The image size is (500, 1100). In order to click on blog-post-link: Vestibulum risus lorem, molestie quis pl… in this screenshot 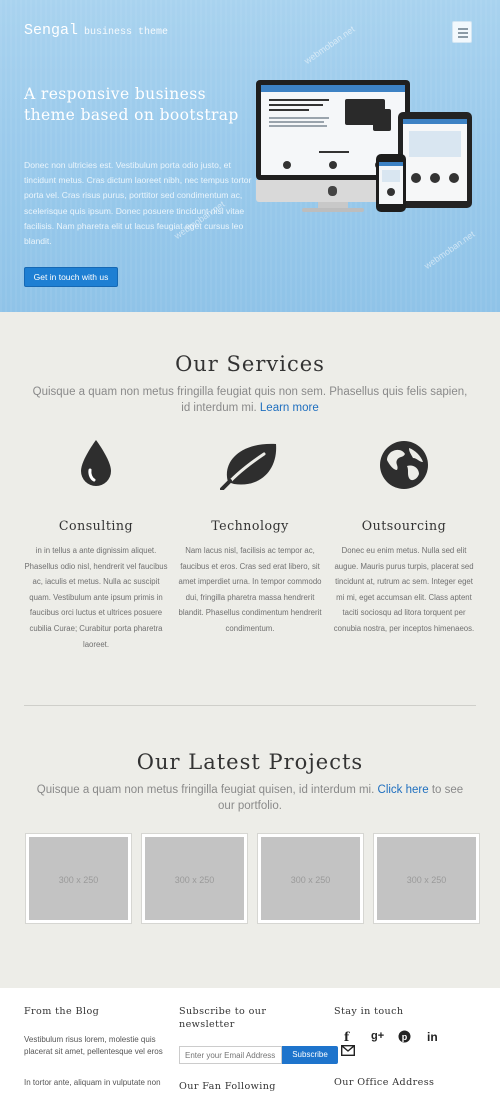, I will do `click(95, 1046)`.